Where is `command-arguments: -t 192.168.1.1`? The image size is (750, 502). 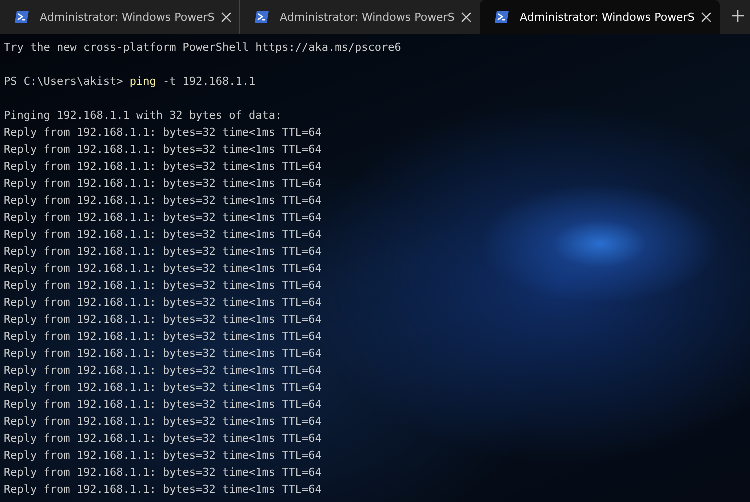
command-arguments: -t 192.168.1.1 is located at coordinates (209, 81).